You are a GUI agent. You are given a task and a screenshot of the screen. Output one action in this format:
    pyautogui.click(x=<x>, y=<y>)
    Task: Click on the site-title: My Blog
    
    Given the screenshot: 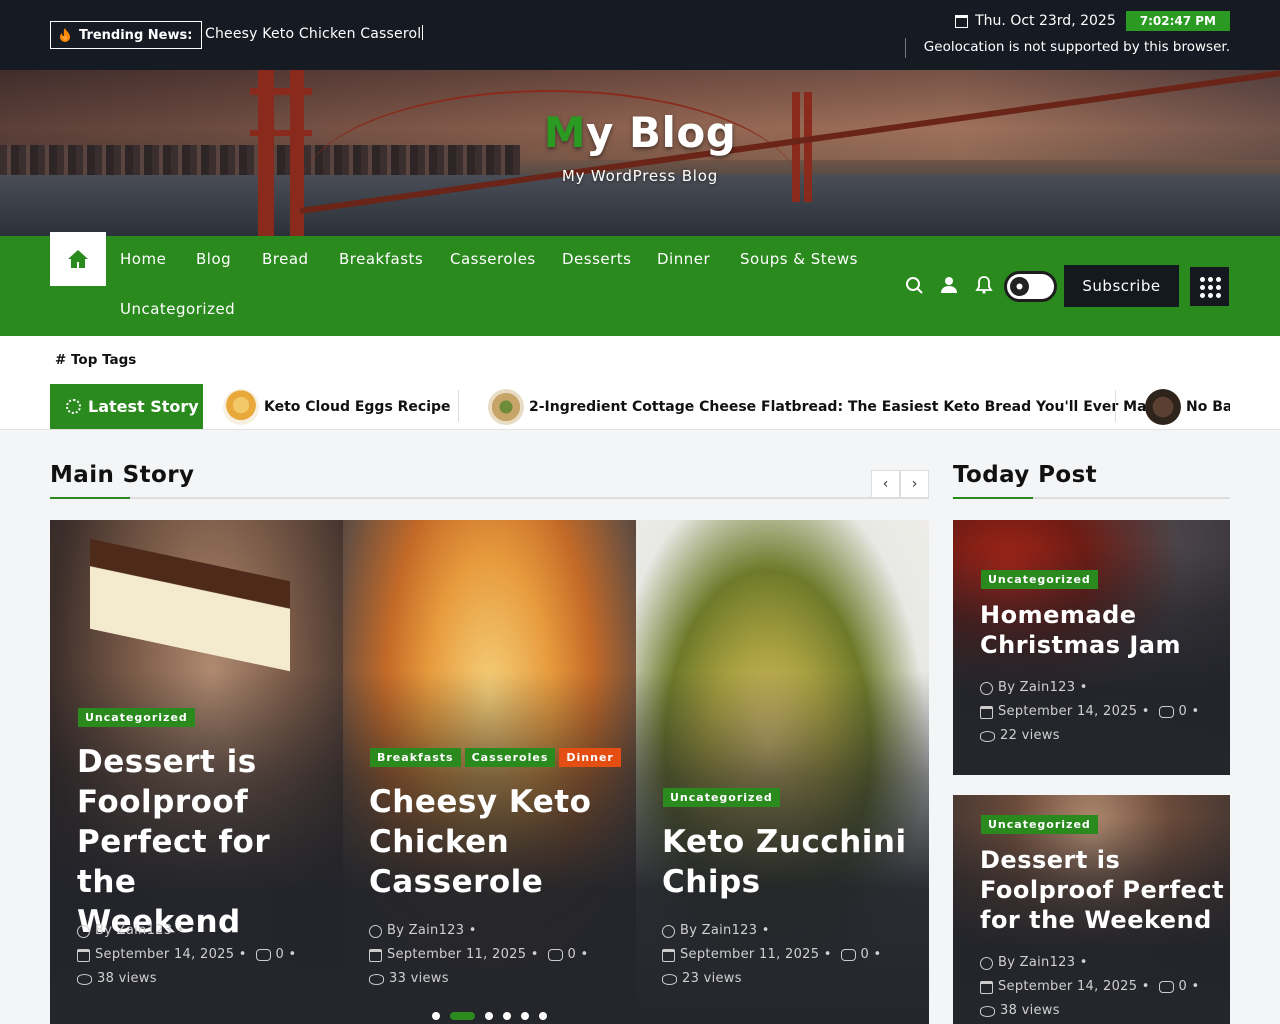 What is the action you would take?
    pyautogui.click(x=640, y=132)
    